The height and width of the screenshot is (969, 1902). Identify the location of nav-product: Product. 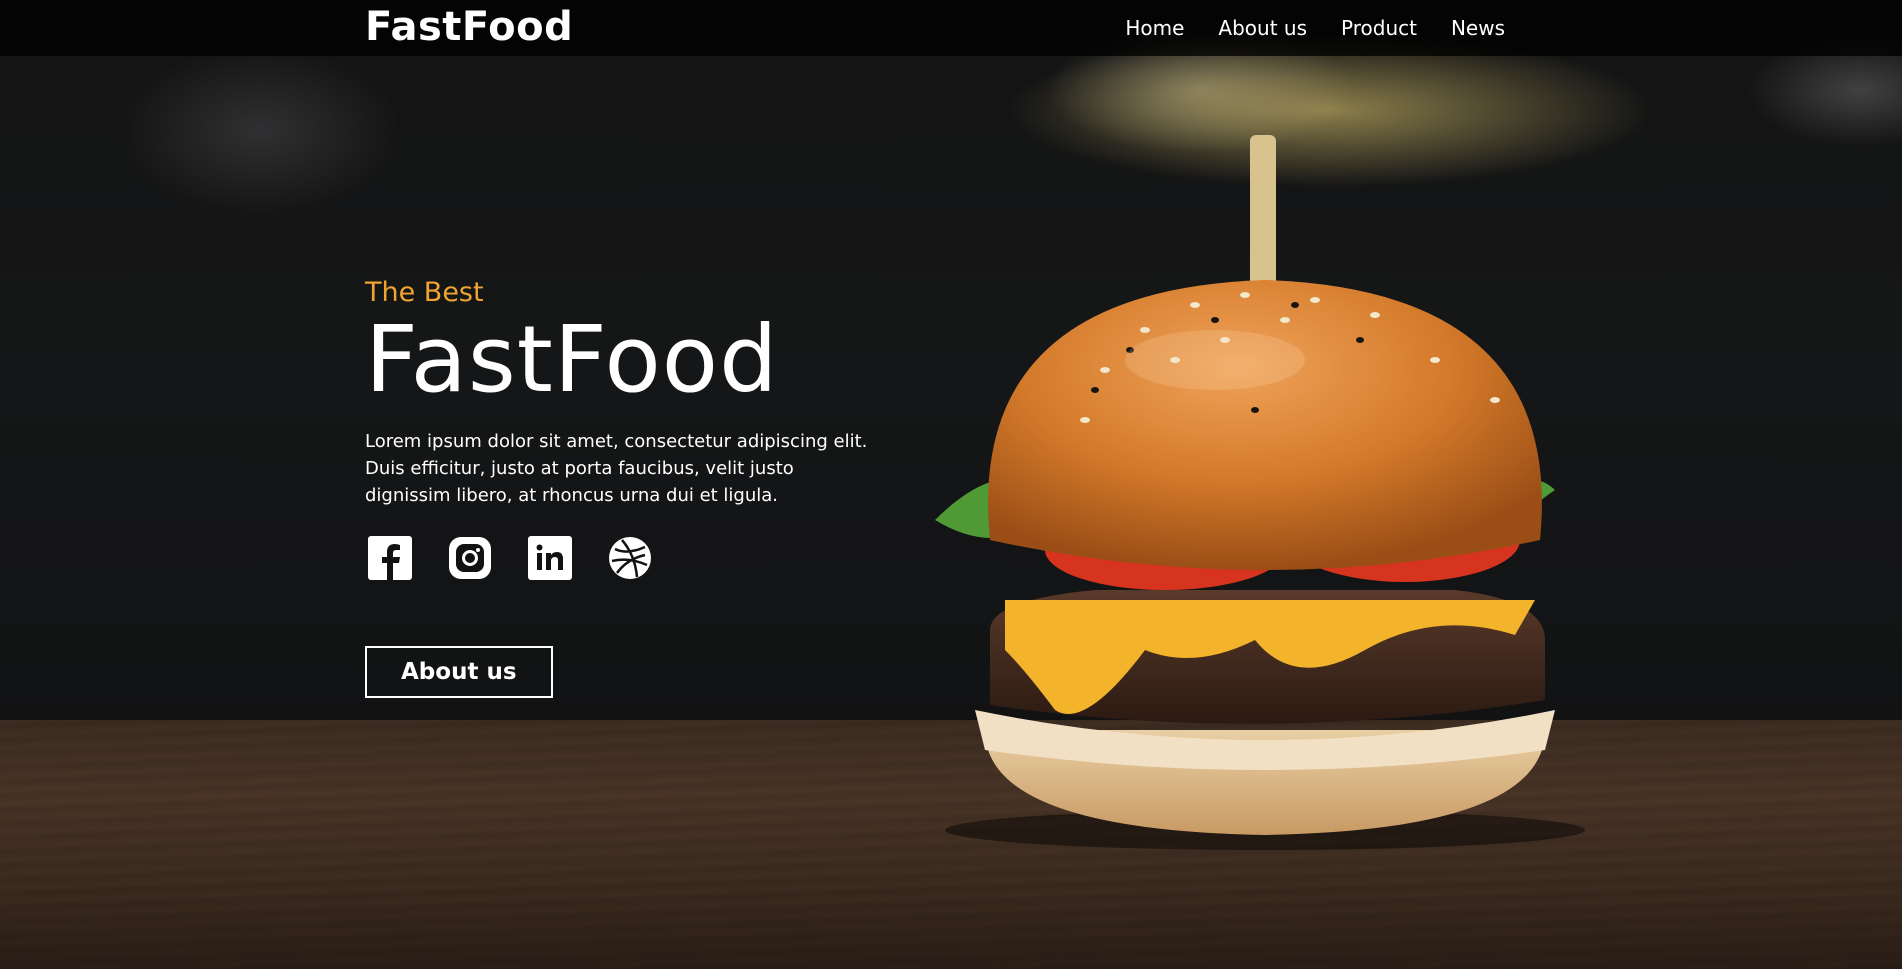
(1379, 28).